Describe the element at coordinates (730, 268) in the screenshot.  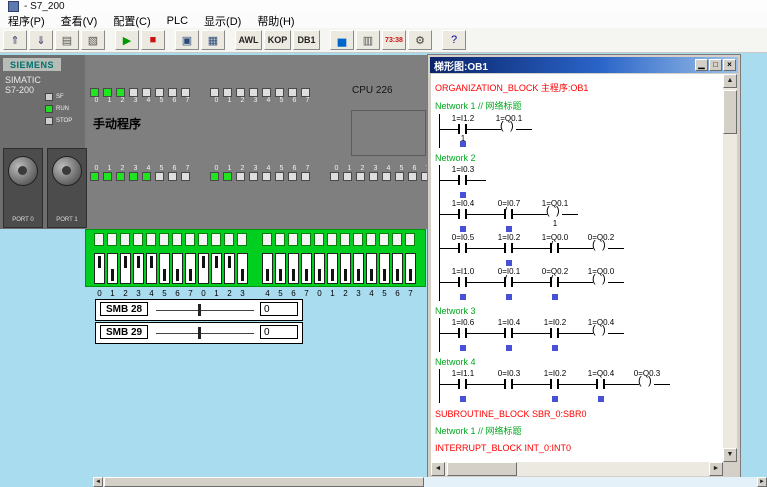
I see `ladder-vertical-scrollbar: ▲ ▼` at that location.